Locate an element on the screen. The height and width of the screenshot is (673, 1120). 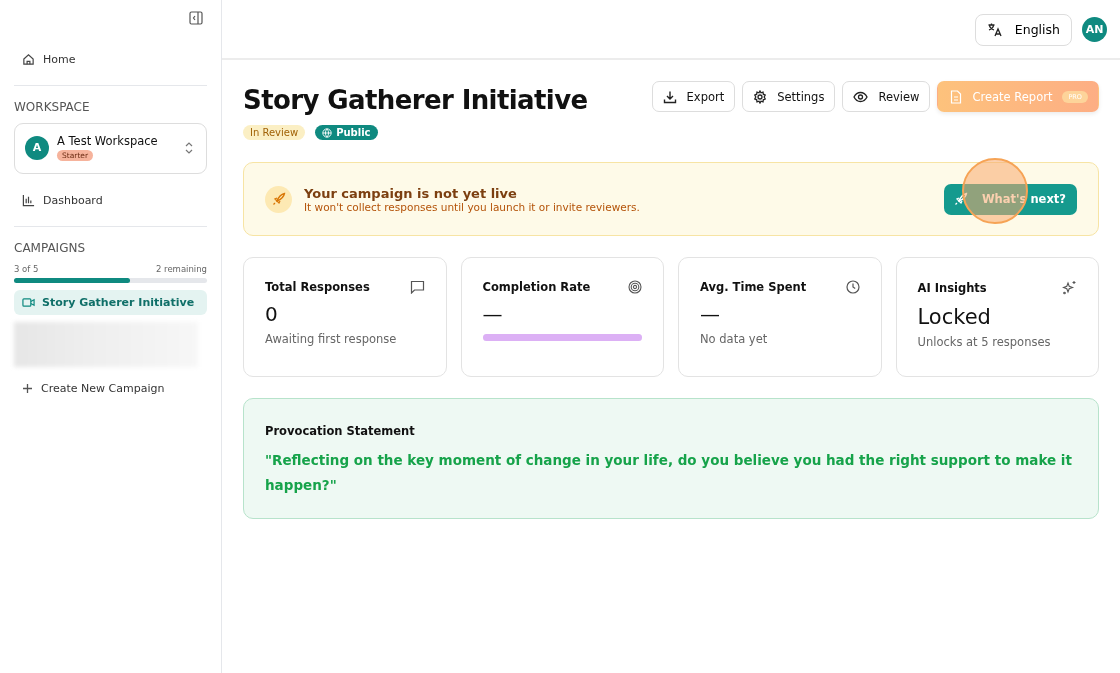
campaign-item: Story Gatherer Initiative is located at coordinates (110, 302).